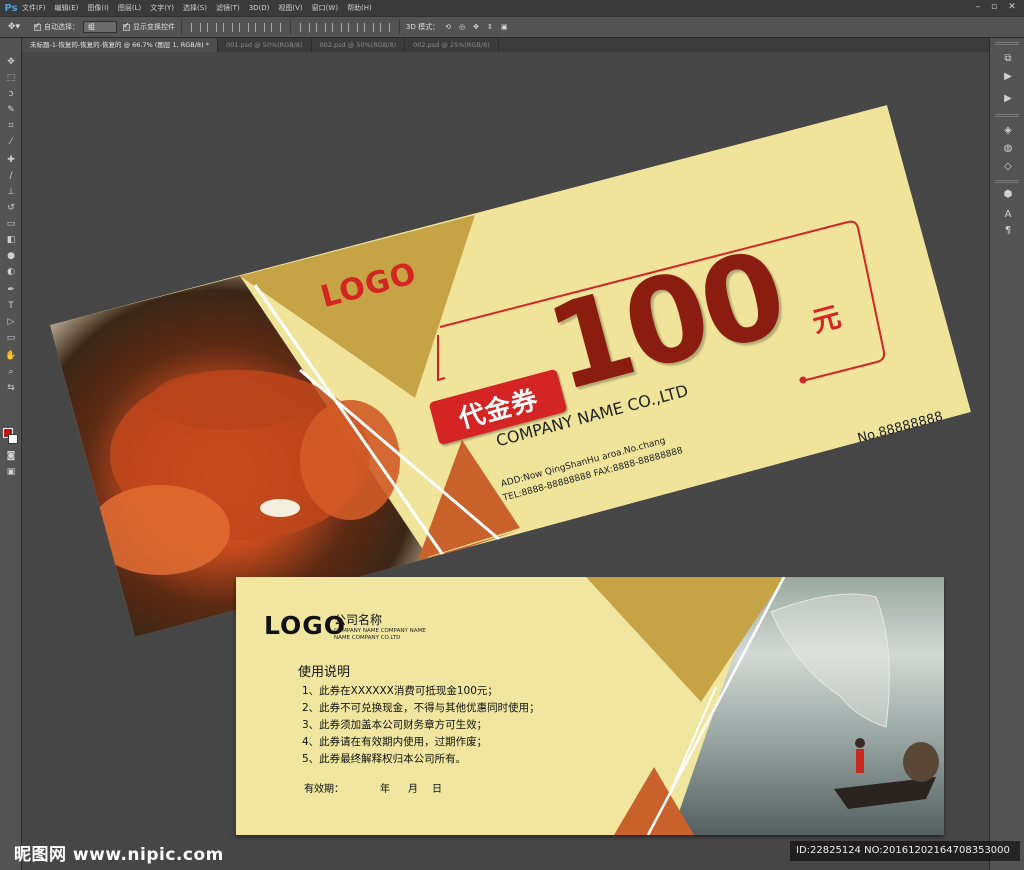 This screenshot has width=1024, height=870. Describe the element at coordinates (384, 759) in the screenshot. I see `instruction-line: 5、此券最终解释权归本公司所有。` at that location.